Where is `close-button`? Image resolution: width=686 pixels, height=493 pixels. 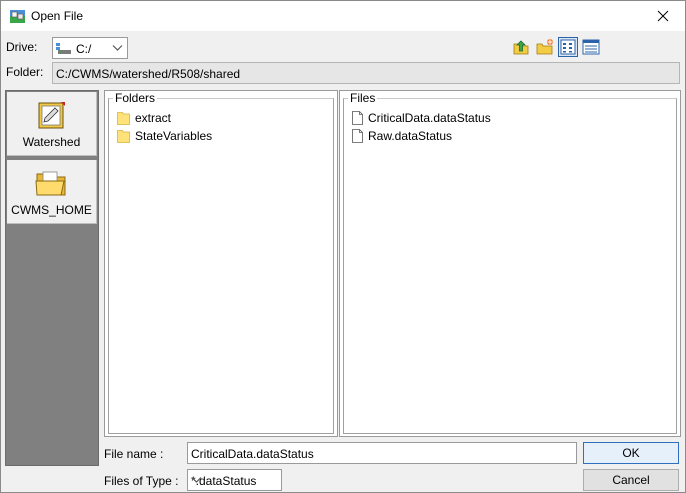
close-button is located at coordinates (663, 16).